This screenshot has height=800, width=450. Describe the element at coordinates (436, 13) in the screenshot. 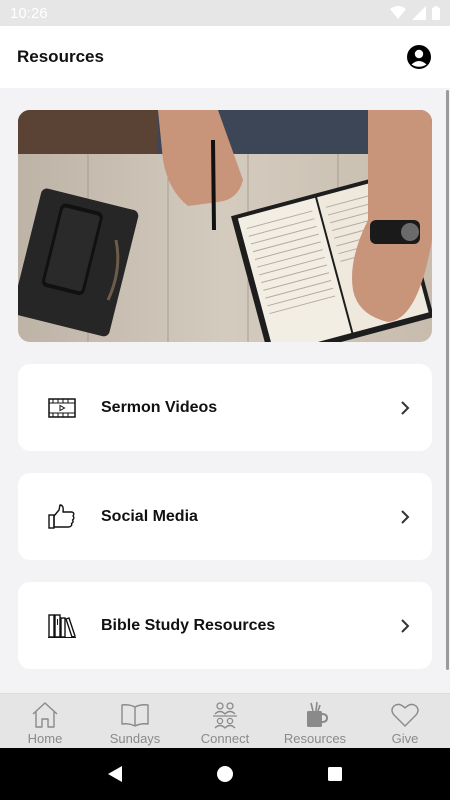

I see `battery-icon` at that location.